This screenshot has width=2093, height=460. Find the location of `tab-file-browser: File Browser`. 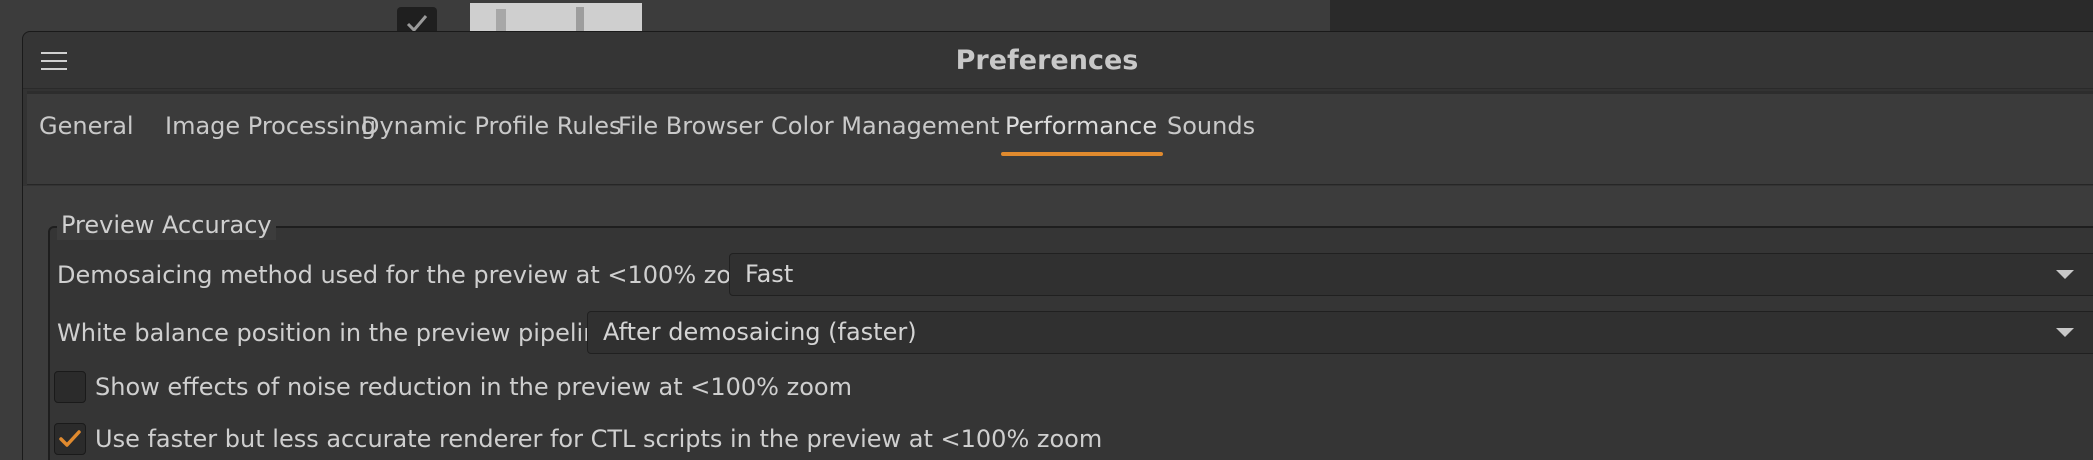

tab-file-browser: File Browser is located at coordinates (690, 139).